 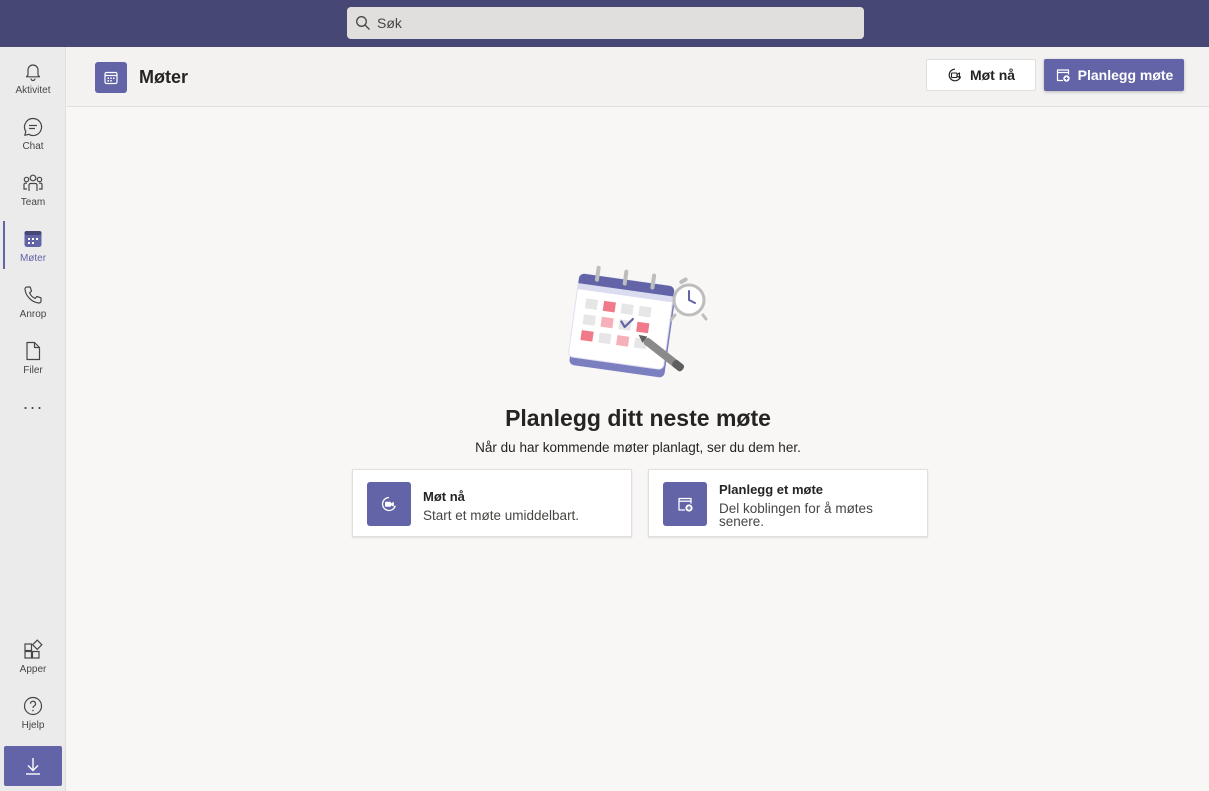 What do you see at coordinates (33, 90) in the screenshot?
I see `rail-item-label: Aktivitet` at bounding box center [33, 90].